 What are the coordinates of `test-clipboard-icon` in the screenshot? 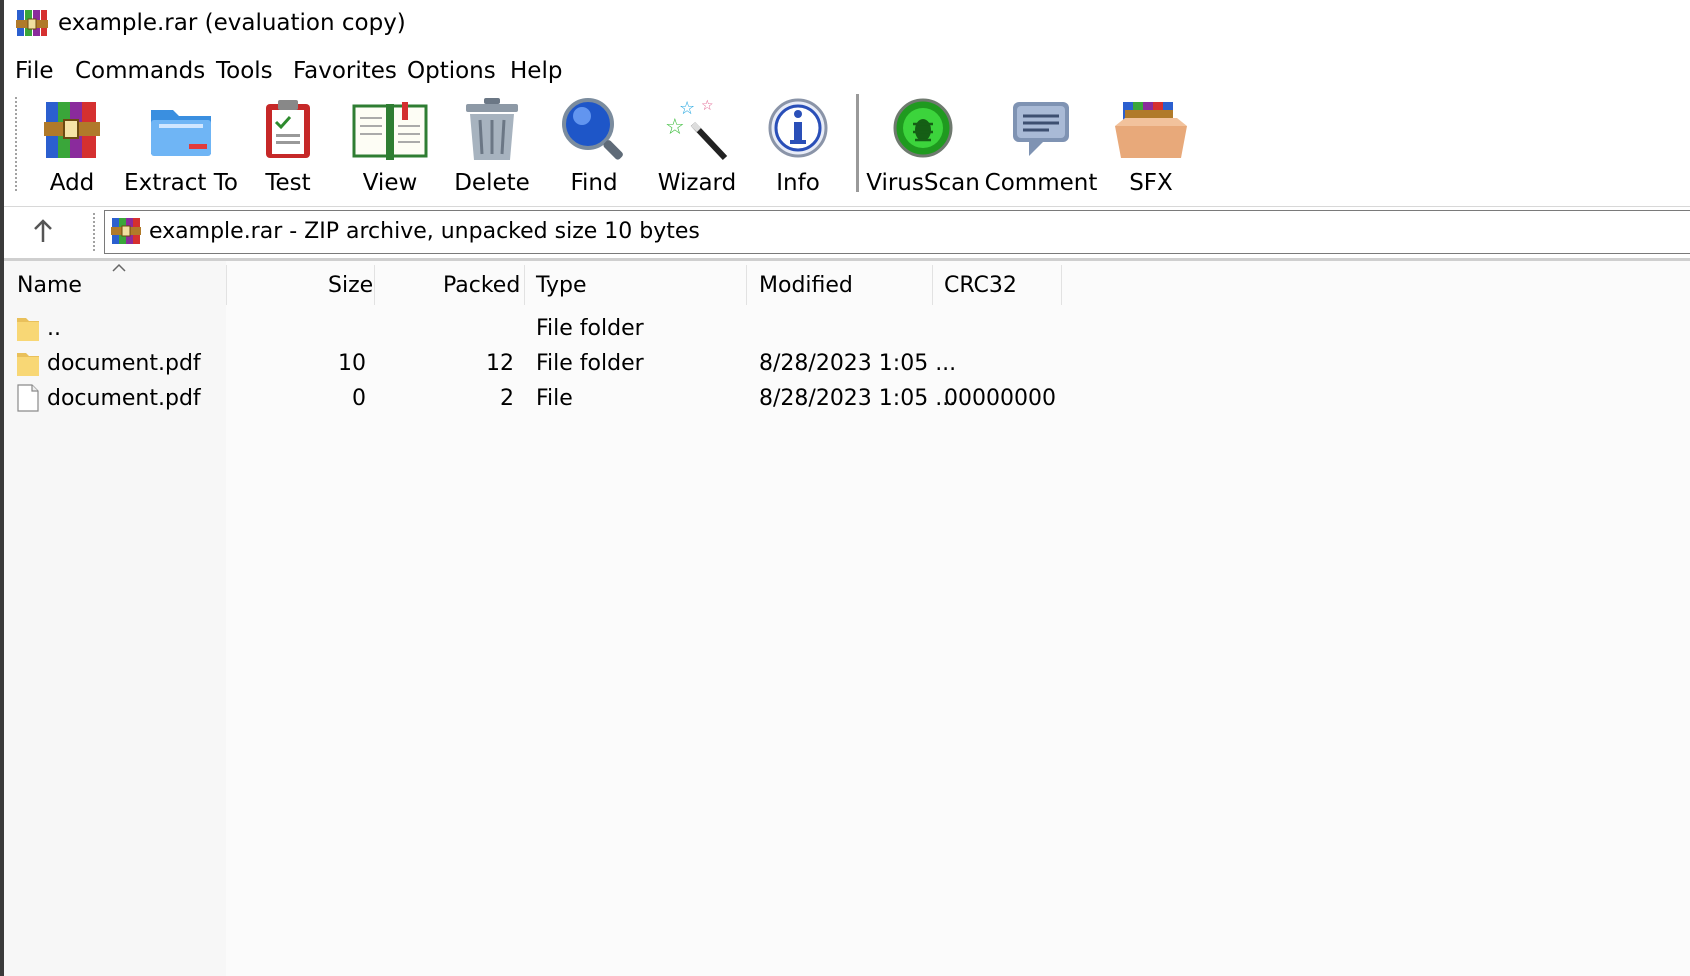 It's located at (288, 129).